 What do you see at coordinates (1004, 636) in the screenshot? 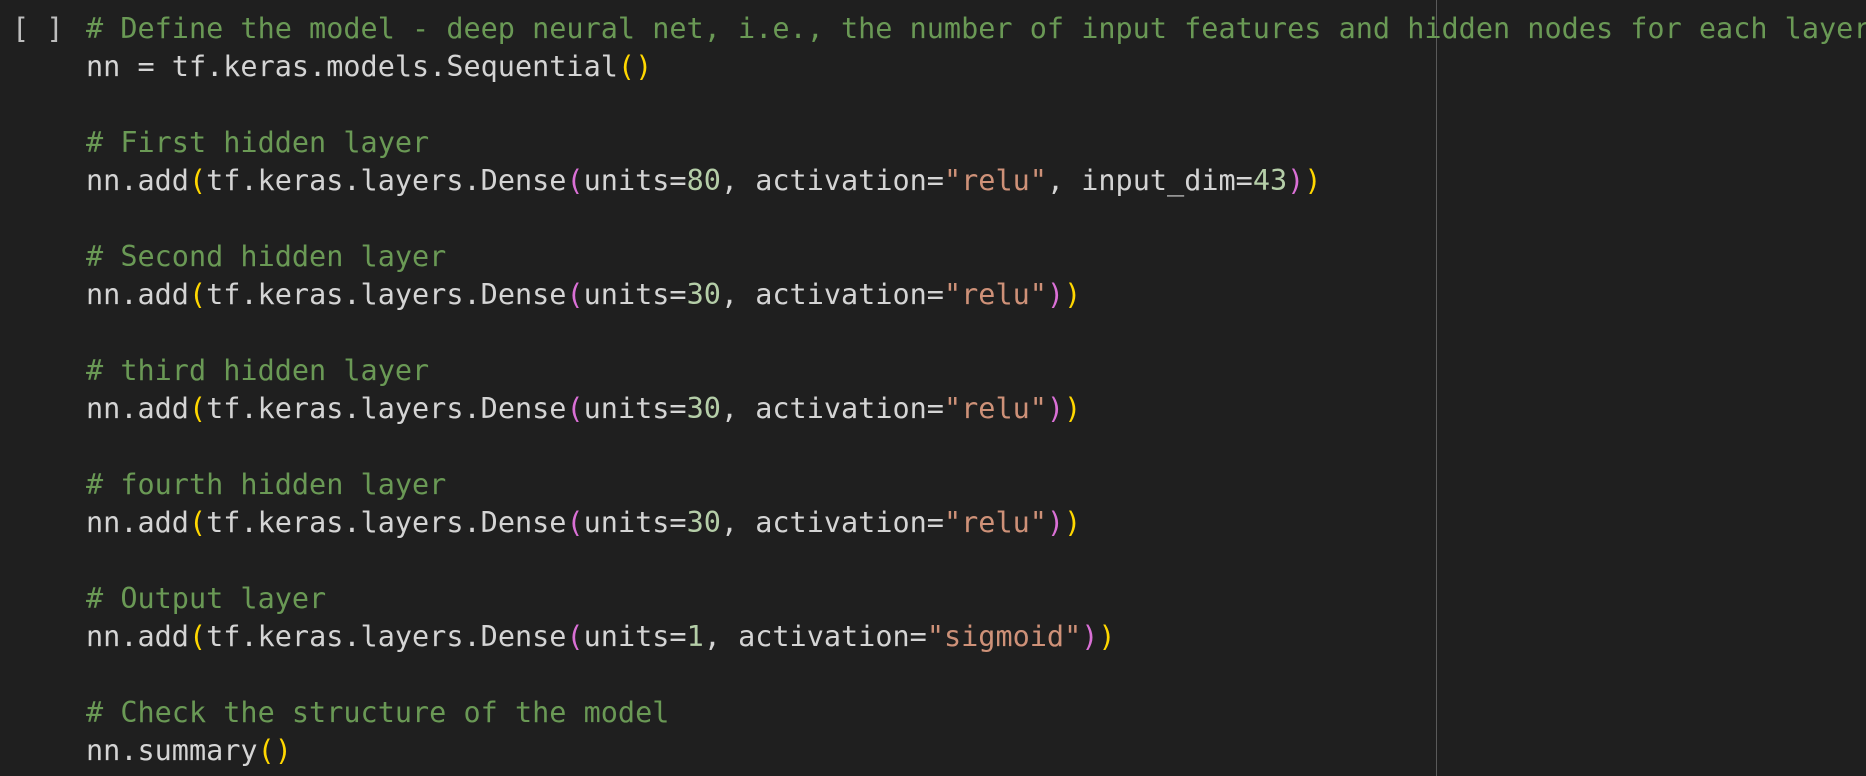
I see `code-token: "sigmoid"` at bounding box center [1004, 636].